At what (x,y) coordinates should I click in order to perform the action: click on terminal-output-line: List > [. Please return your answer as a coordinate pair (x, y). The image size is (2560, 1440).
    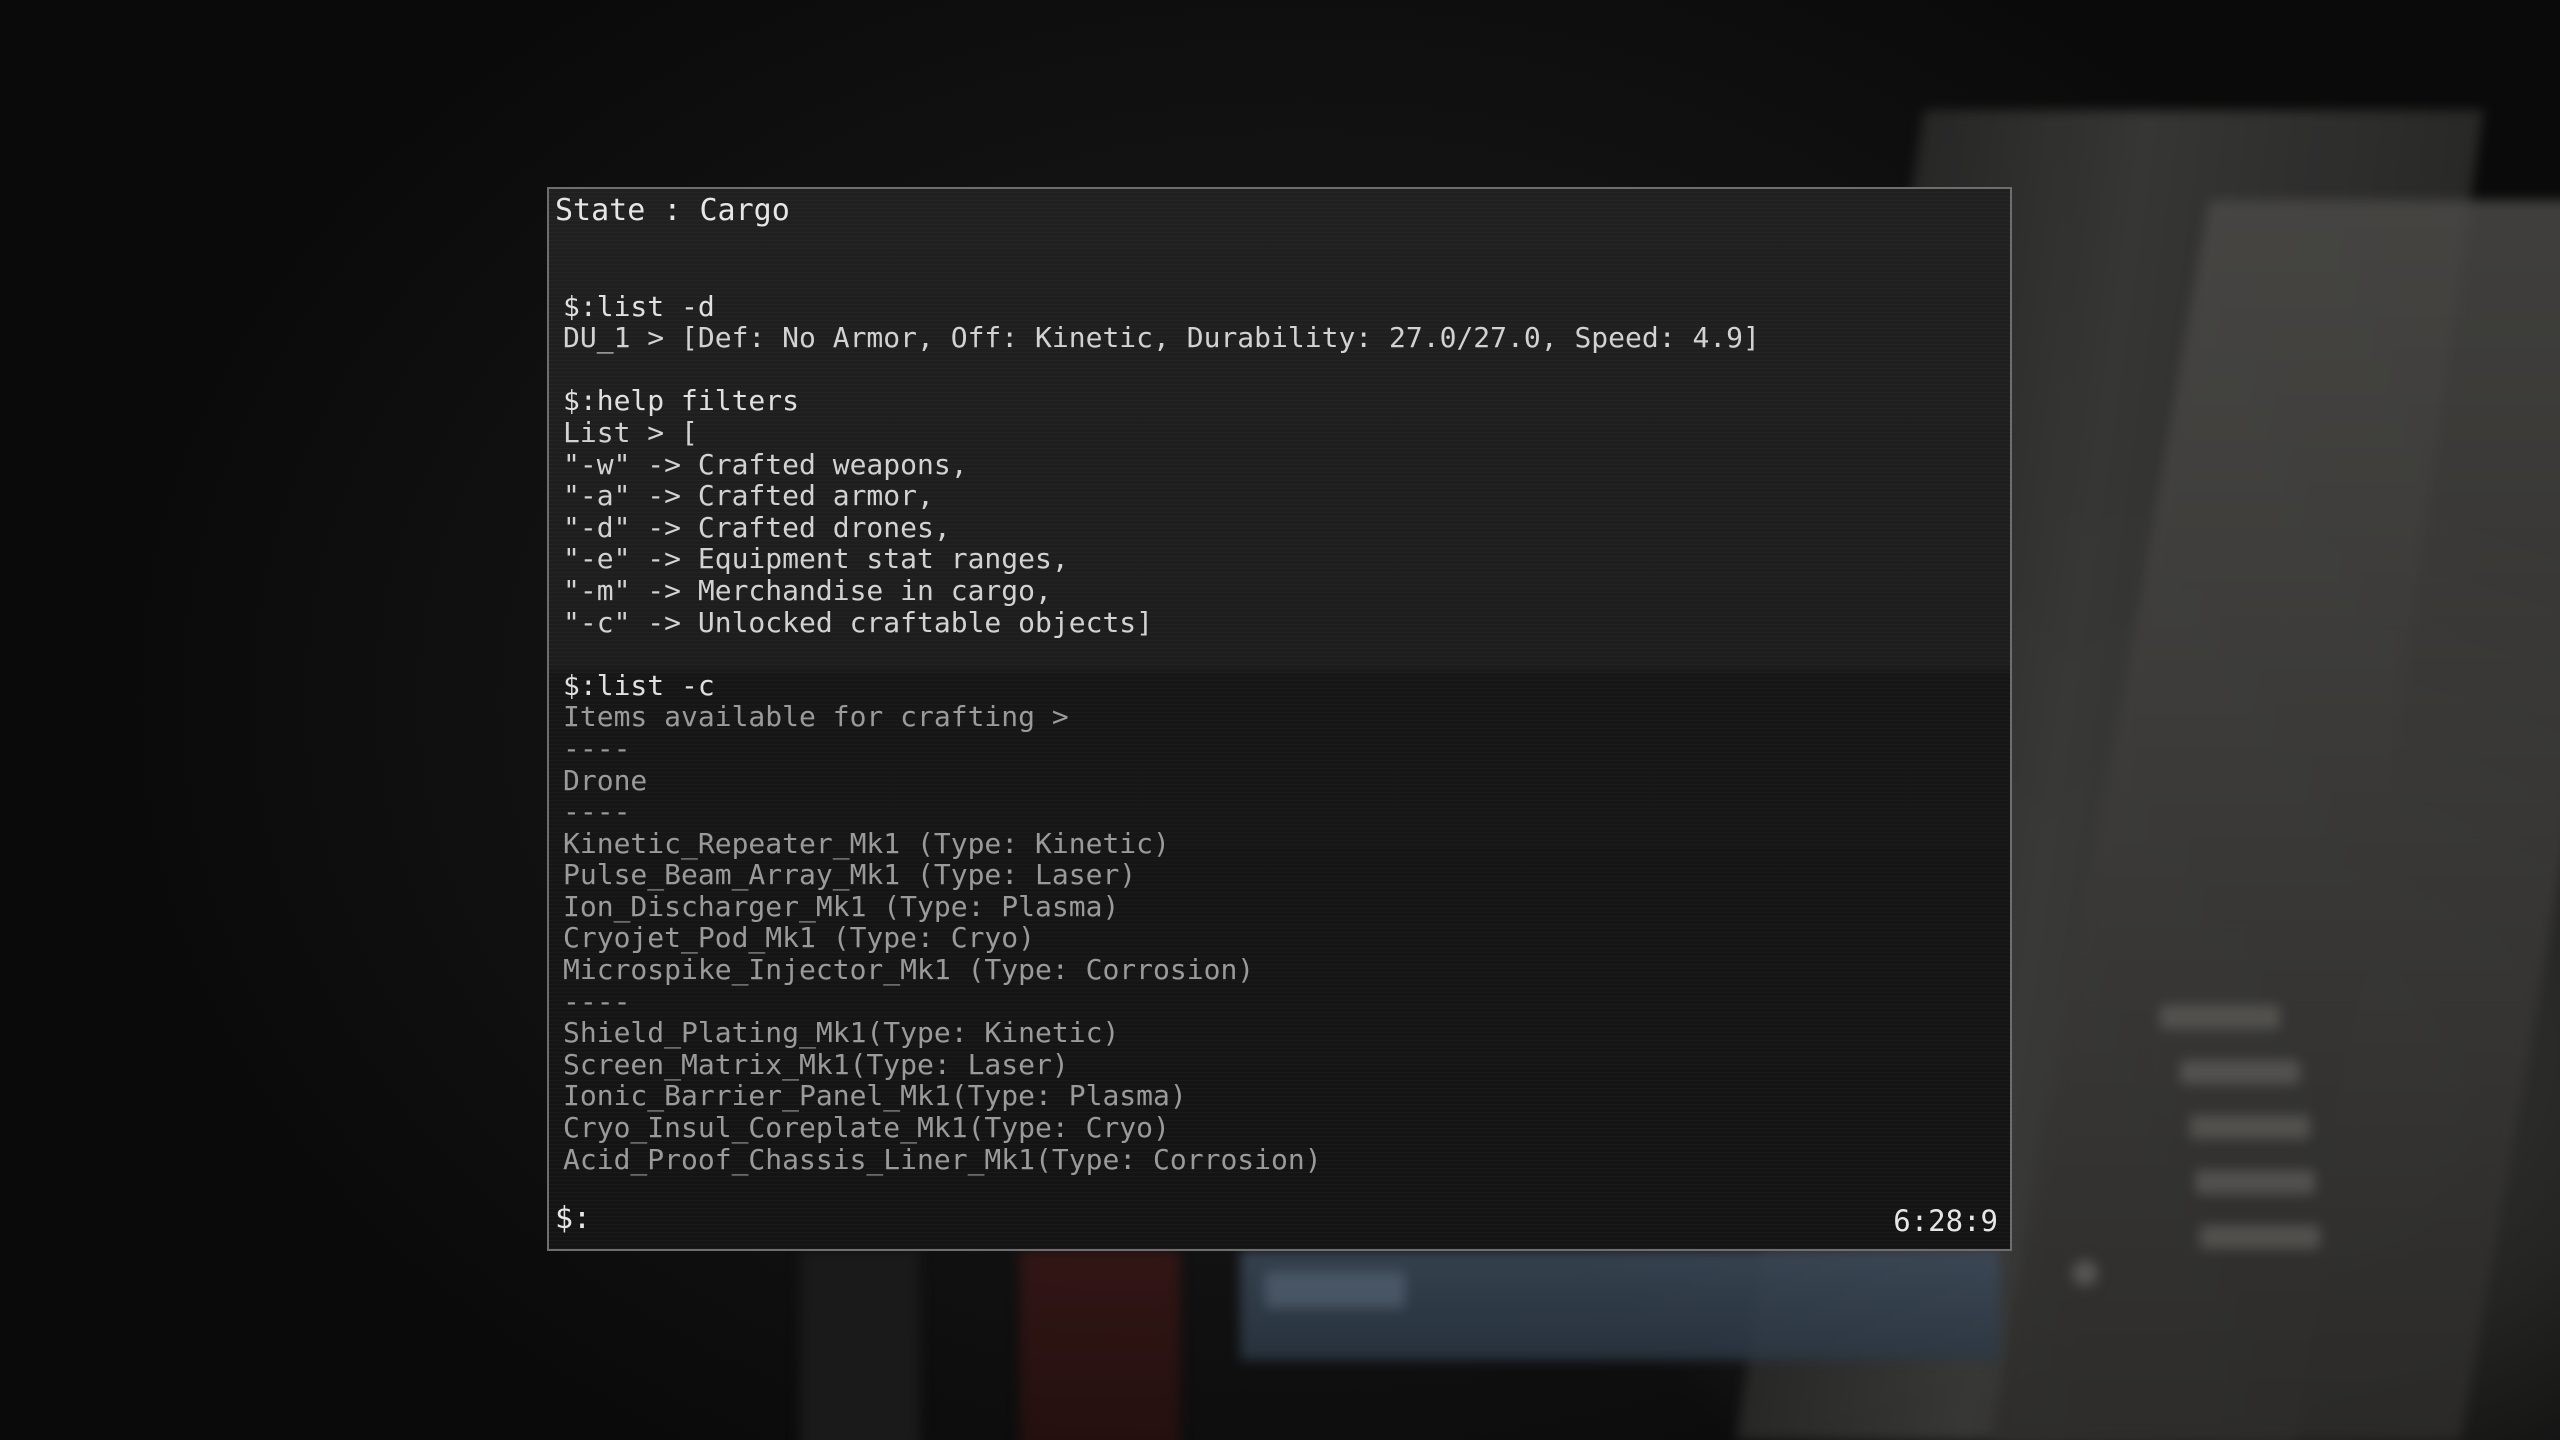
    Looking at the image, I should click on (630, 432).